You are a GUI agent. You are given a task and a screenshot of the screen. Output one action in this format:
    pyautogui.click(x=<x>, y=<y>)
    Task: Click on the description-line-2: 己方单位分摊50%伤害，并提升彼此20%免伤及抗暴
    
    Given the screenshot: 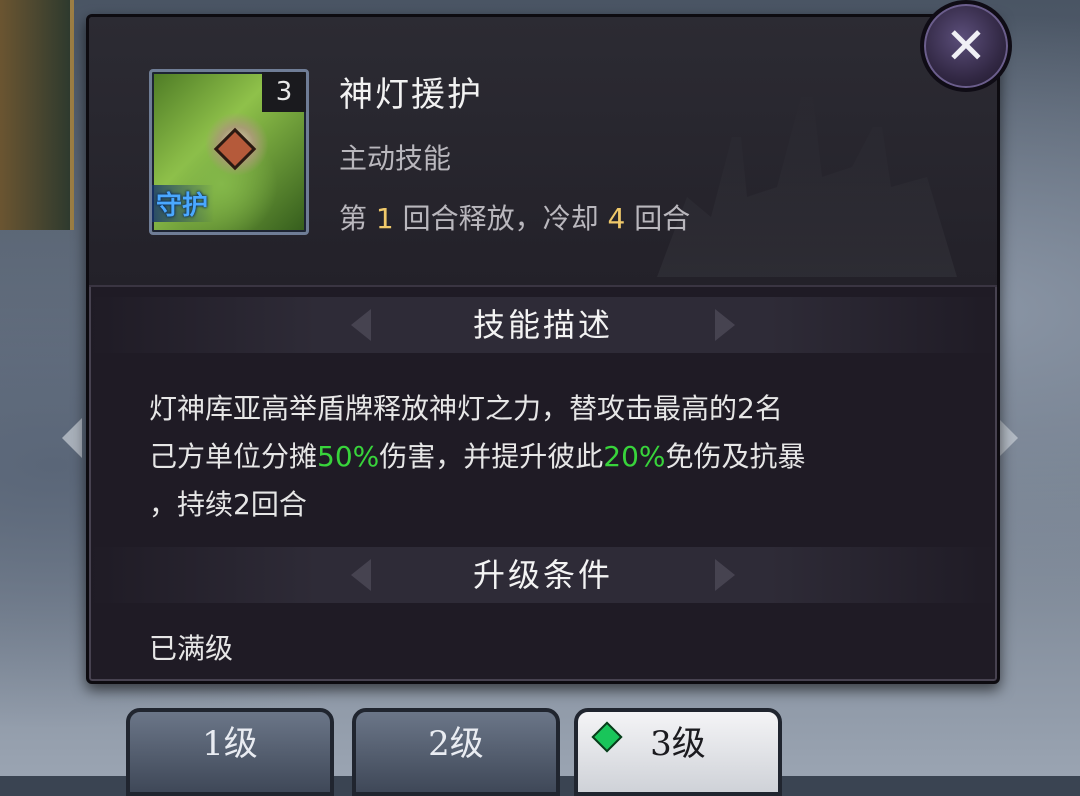 What is the action you would take?
    pyautogui.click(x=549, y=457)
    